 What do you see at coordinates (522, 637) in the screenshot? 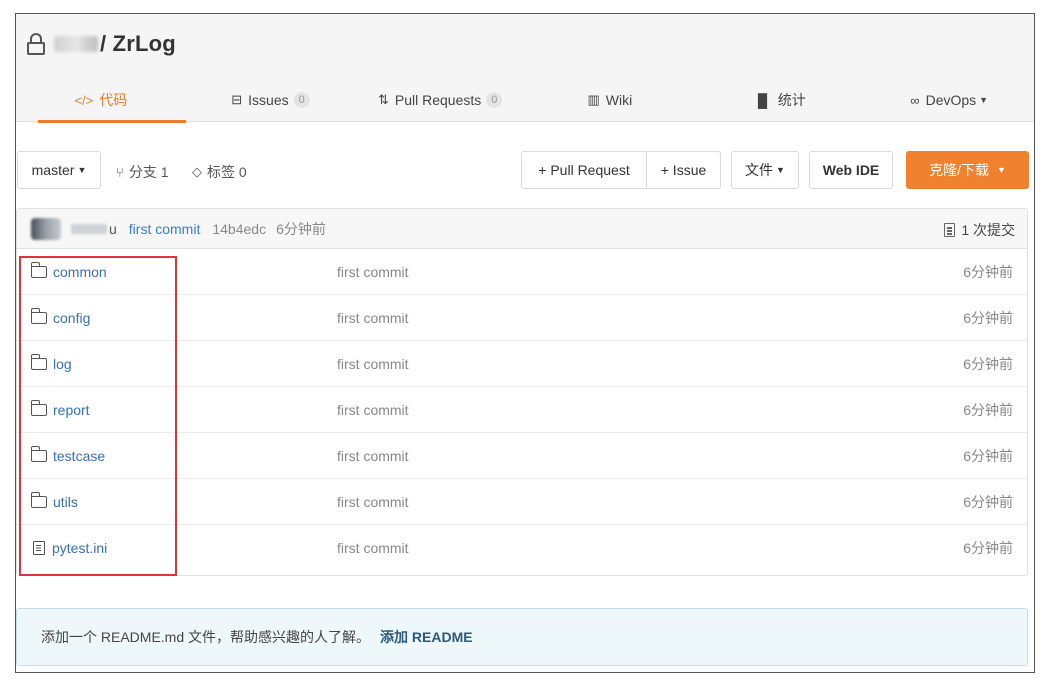
I see `readme-prompt: 添加一个 README.md 文件，帮助感兴趣的人了解。 添加 README` at bounding box center [522, 637].